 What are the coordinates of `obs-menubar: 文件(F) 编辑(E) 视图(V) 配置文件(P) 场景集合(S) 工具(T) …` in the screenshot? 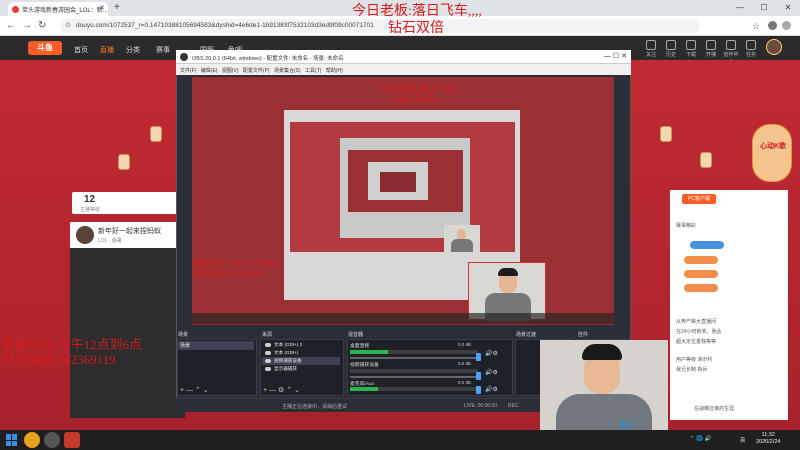 It's located at (403, 69).